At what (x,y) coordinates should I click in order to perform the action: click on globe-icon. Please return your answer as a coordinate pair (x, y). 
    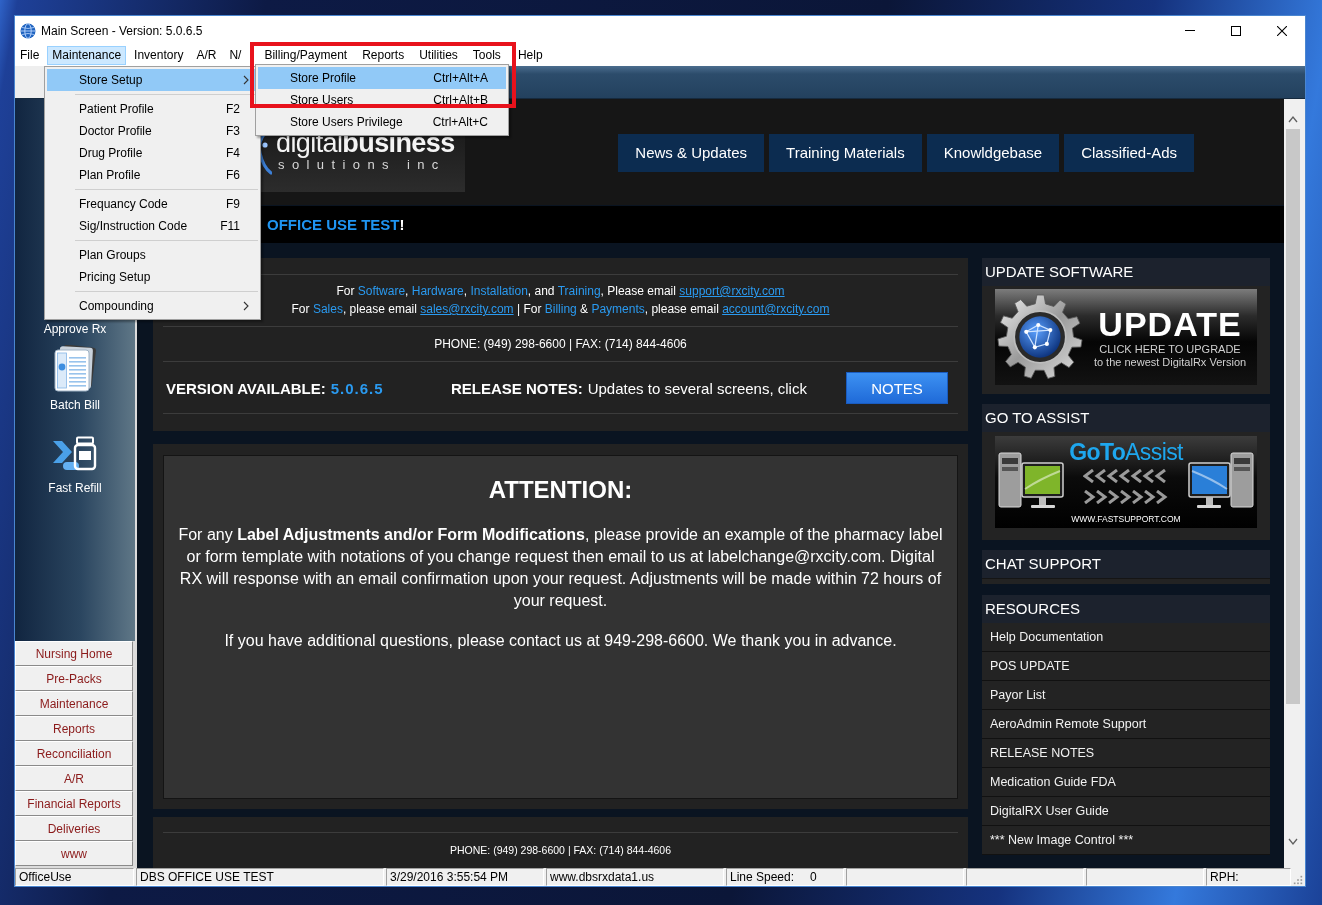
    Looking at the image, I should click on (28, 30).